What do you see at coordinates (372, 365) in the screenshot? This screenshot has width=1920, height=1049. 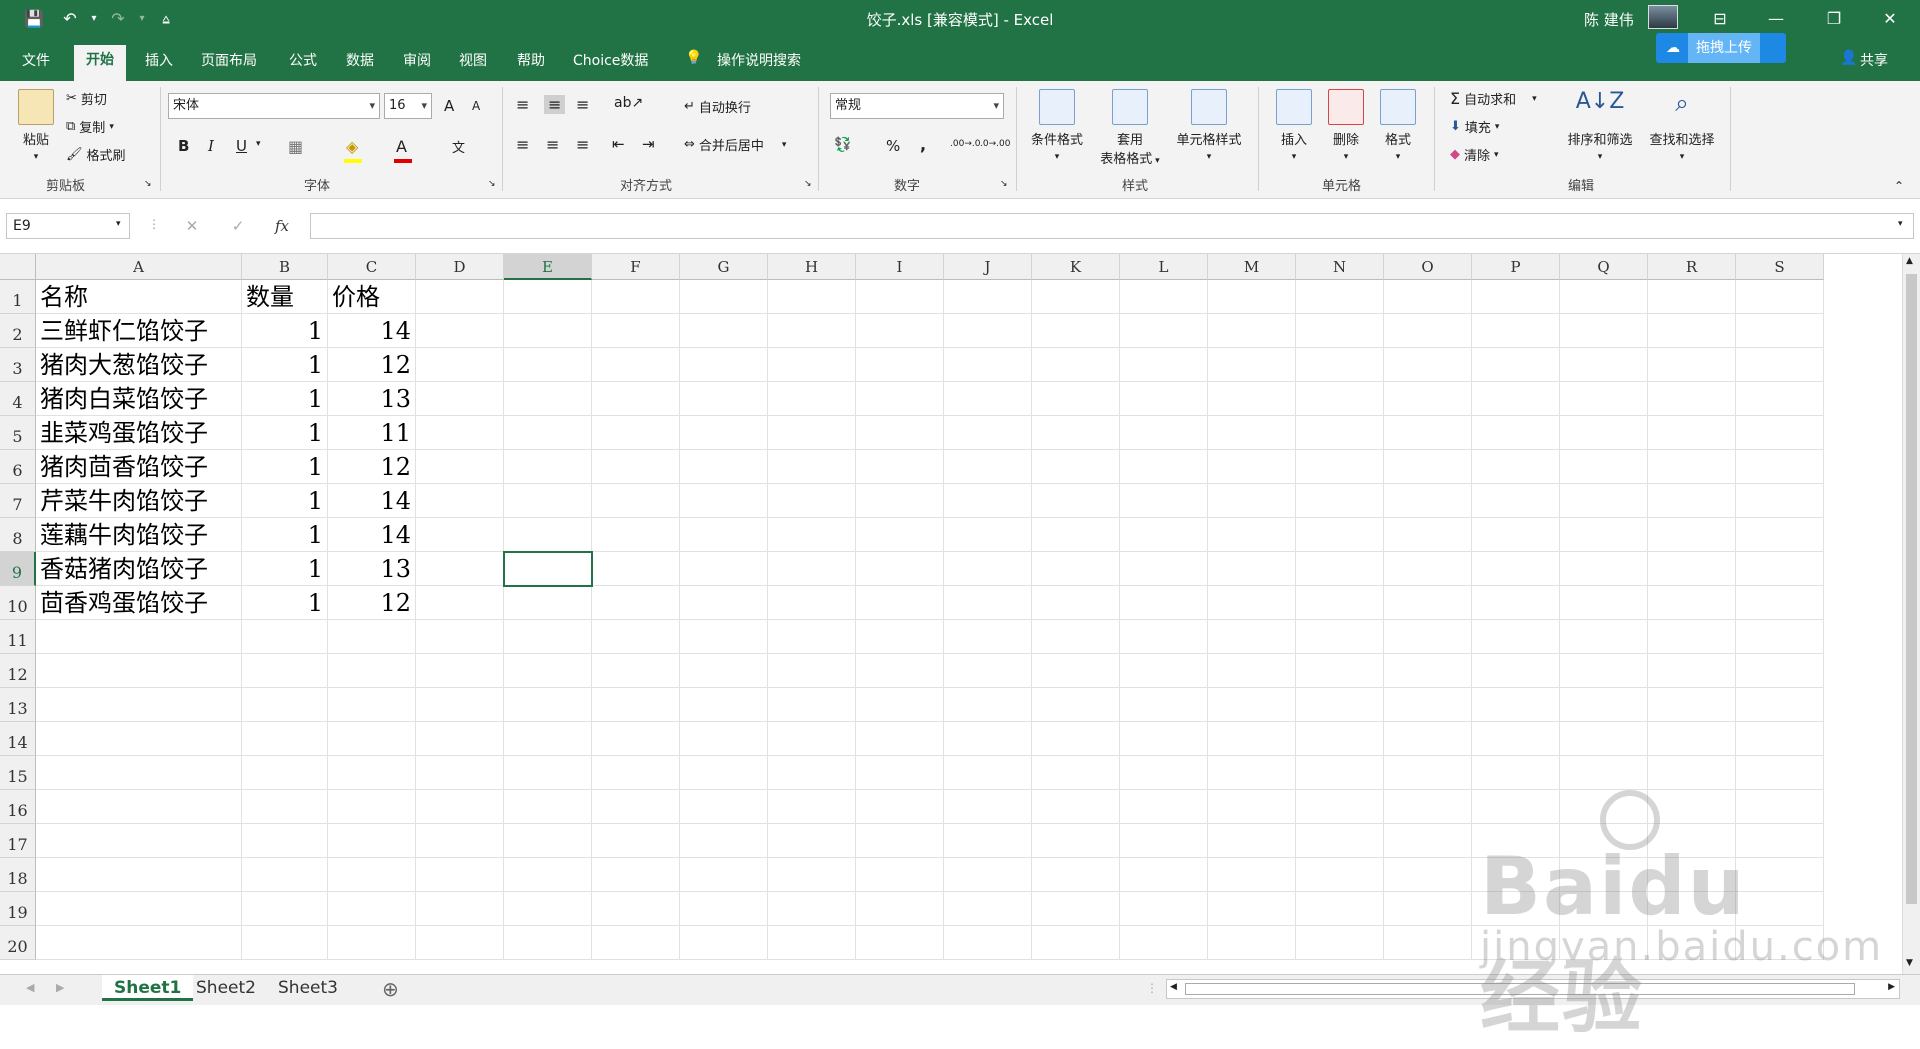 I see `cell: 12` at bounding box center [372, 365].